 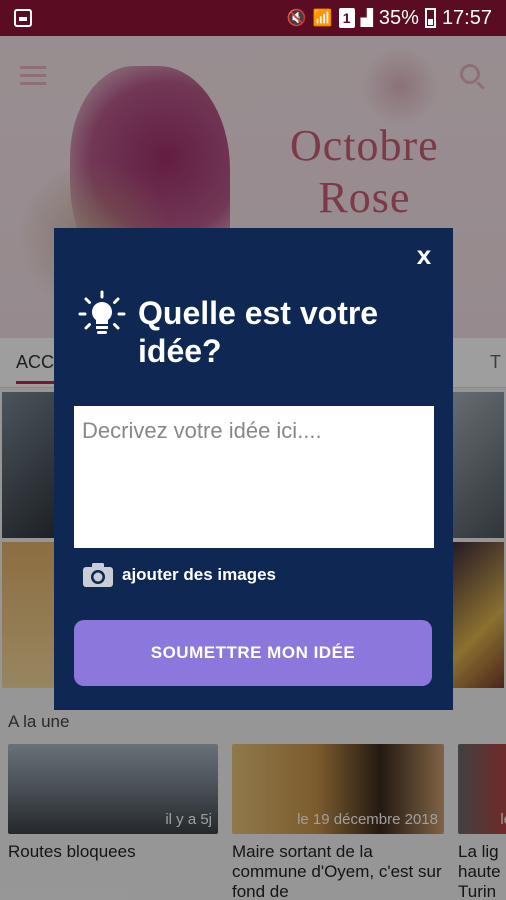 What do you see at coordinates (254, 477) in the screenshot?
I see `idea-input` at bounding box center [254, 477].